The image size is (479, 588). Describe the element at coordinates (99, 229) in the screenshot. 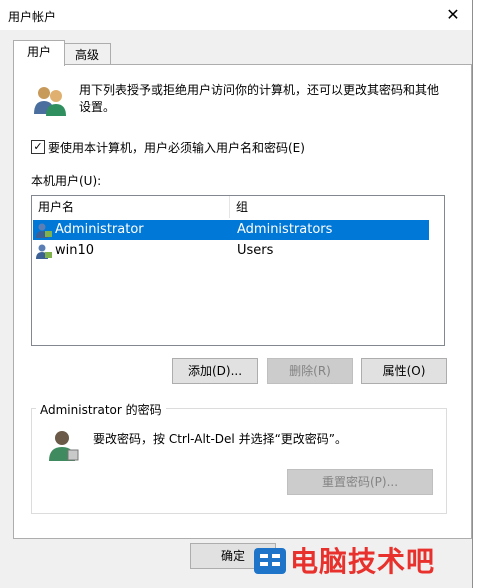

I see `user-name: Administrator` at that location.